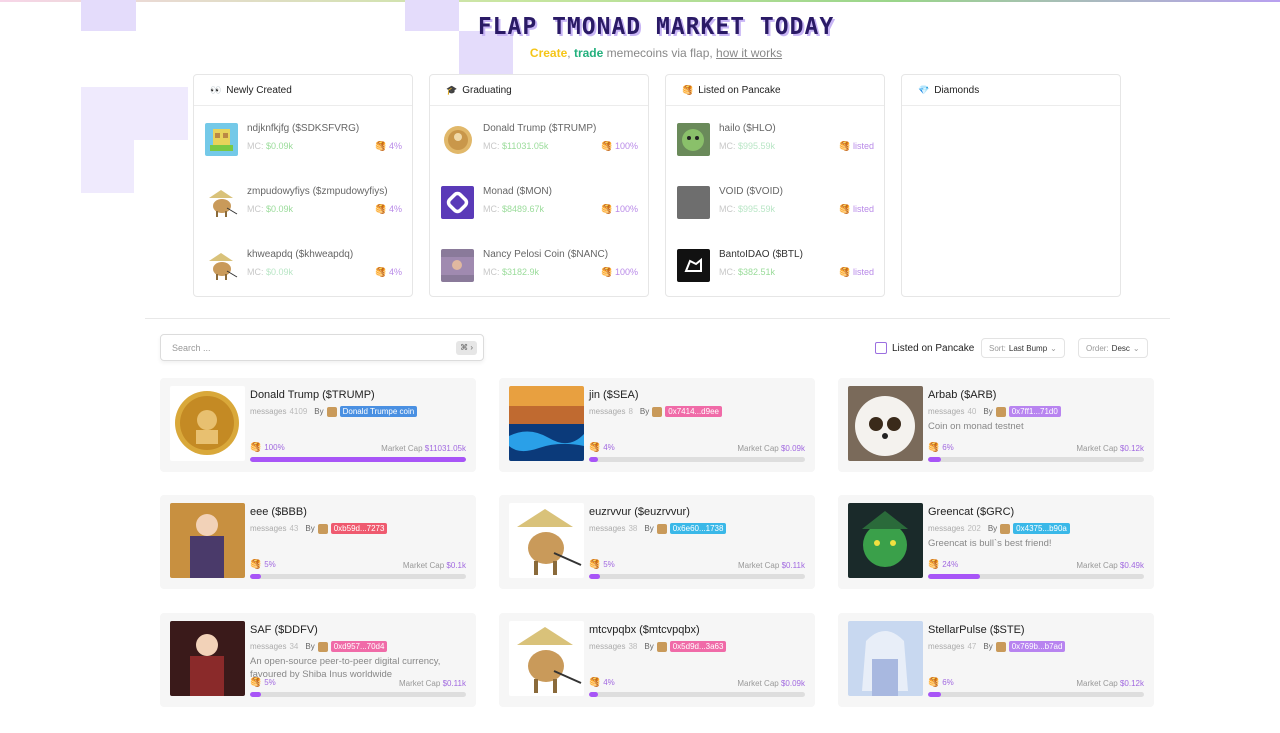  I want to click on market-cap: Market Cap $0.1k, so click(434, 565).